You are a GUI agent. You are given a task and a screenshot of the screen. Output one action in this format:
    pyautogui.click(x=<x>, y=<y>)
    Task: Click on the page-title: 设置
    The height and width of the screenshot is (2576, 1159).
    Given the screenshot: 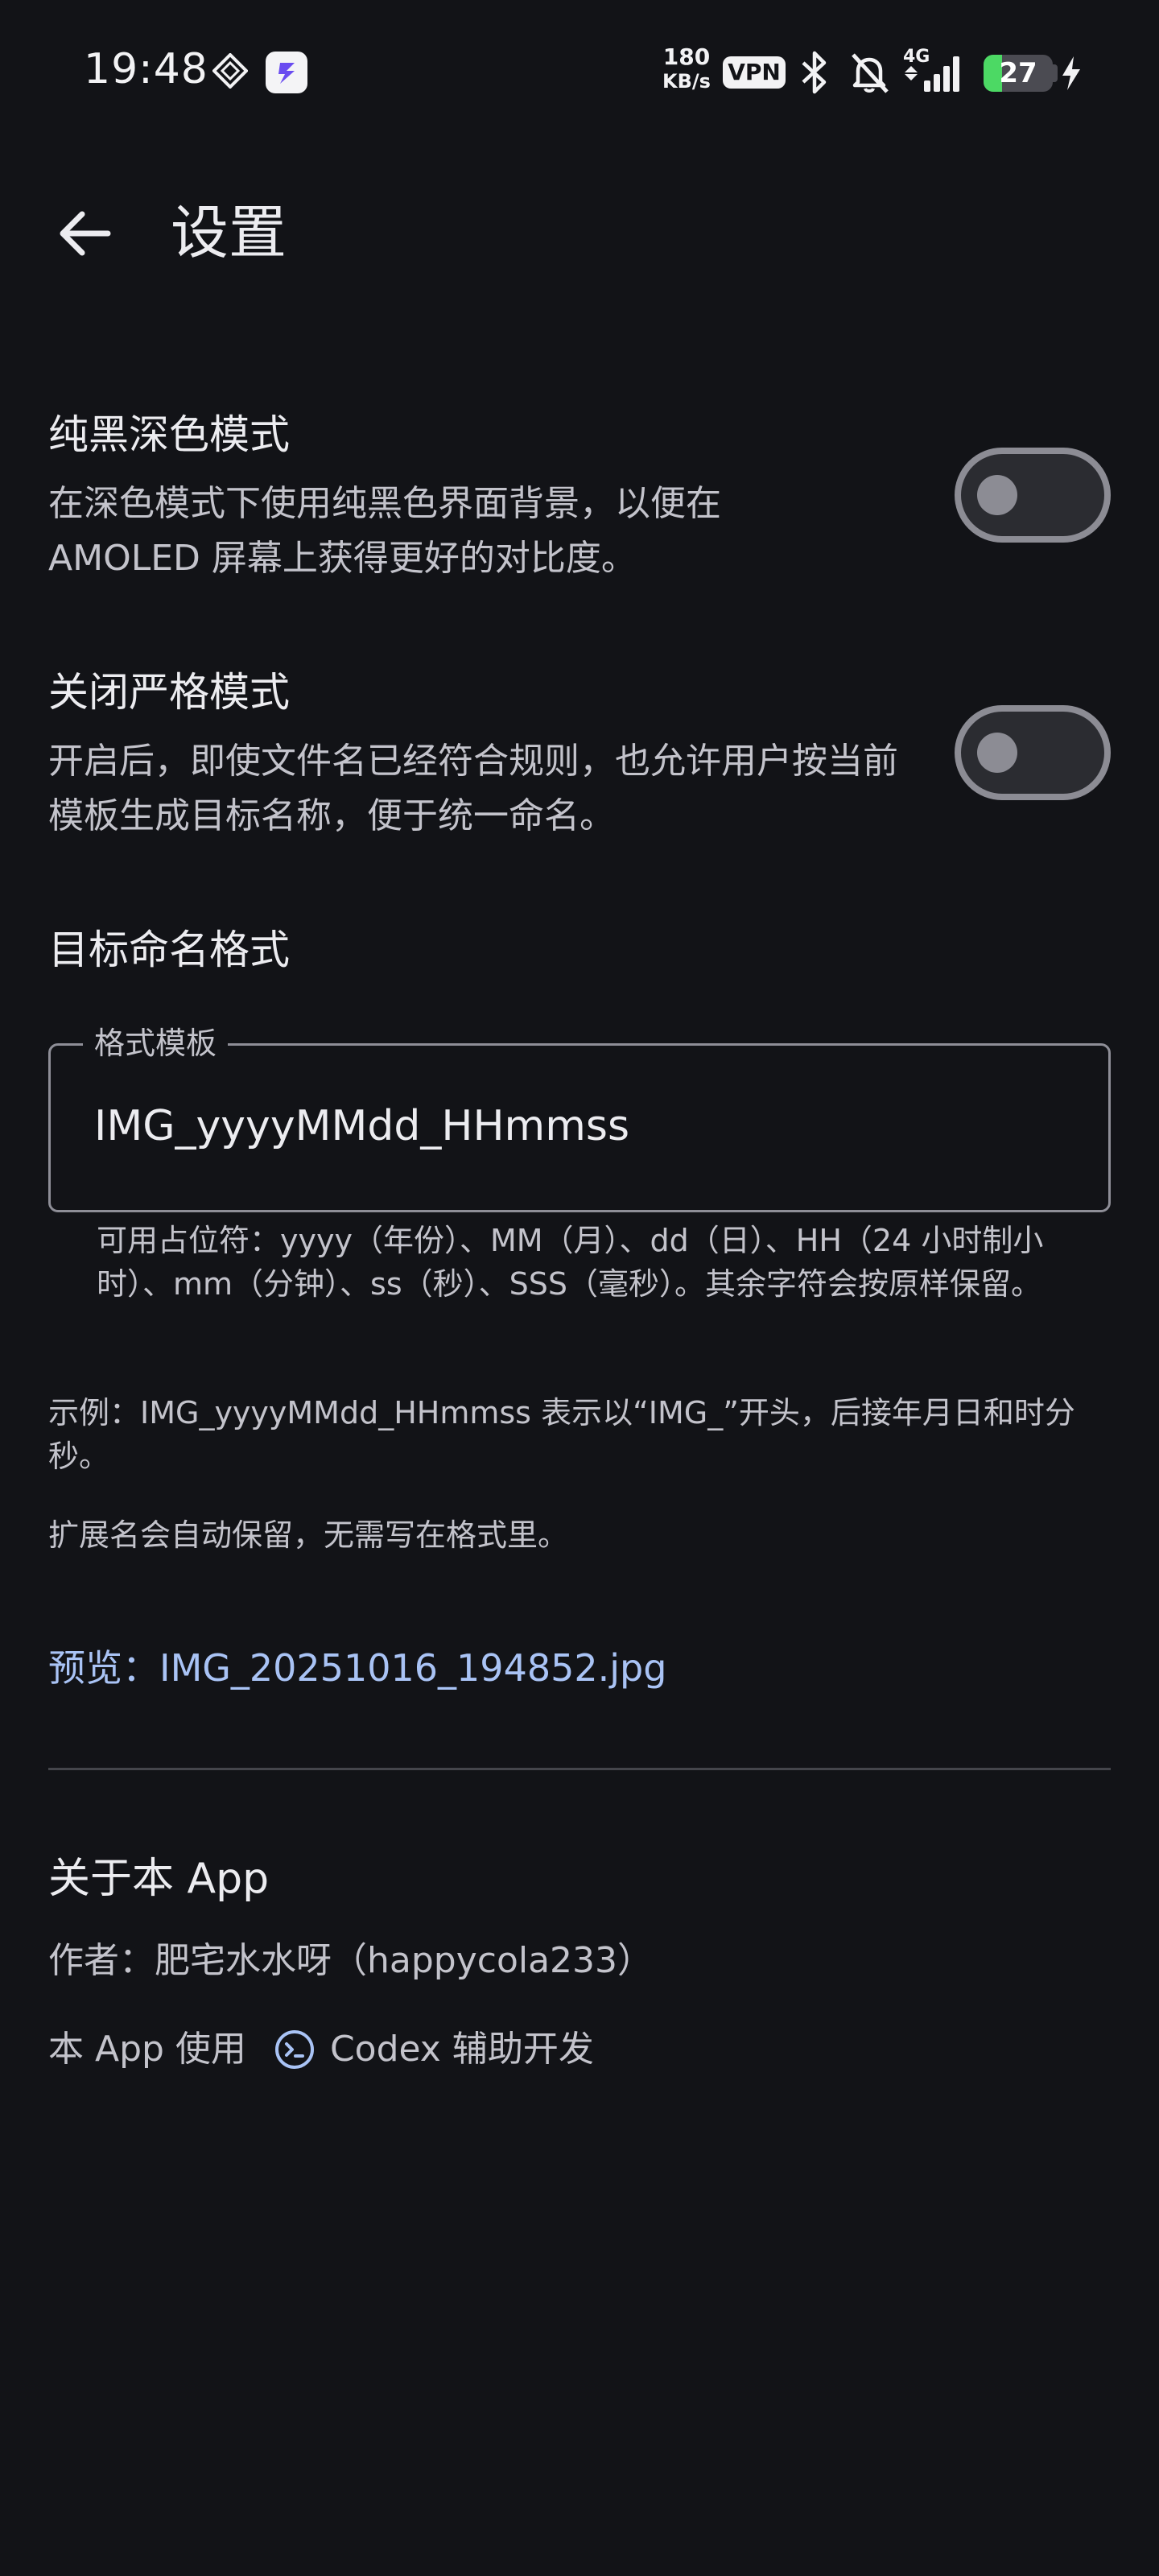 What is the action you would take?
    pyautogui.click(x=229, y=232)
    